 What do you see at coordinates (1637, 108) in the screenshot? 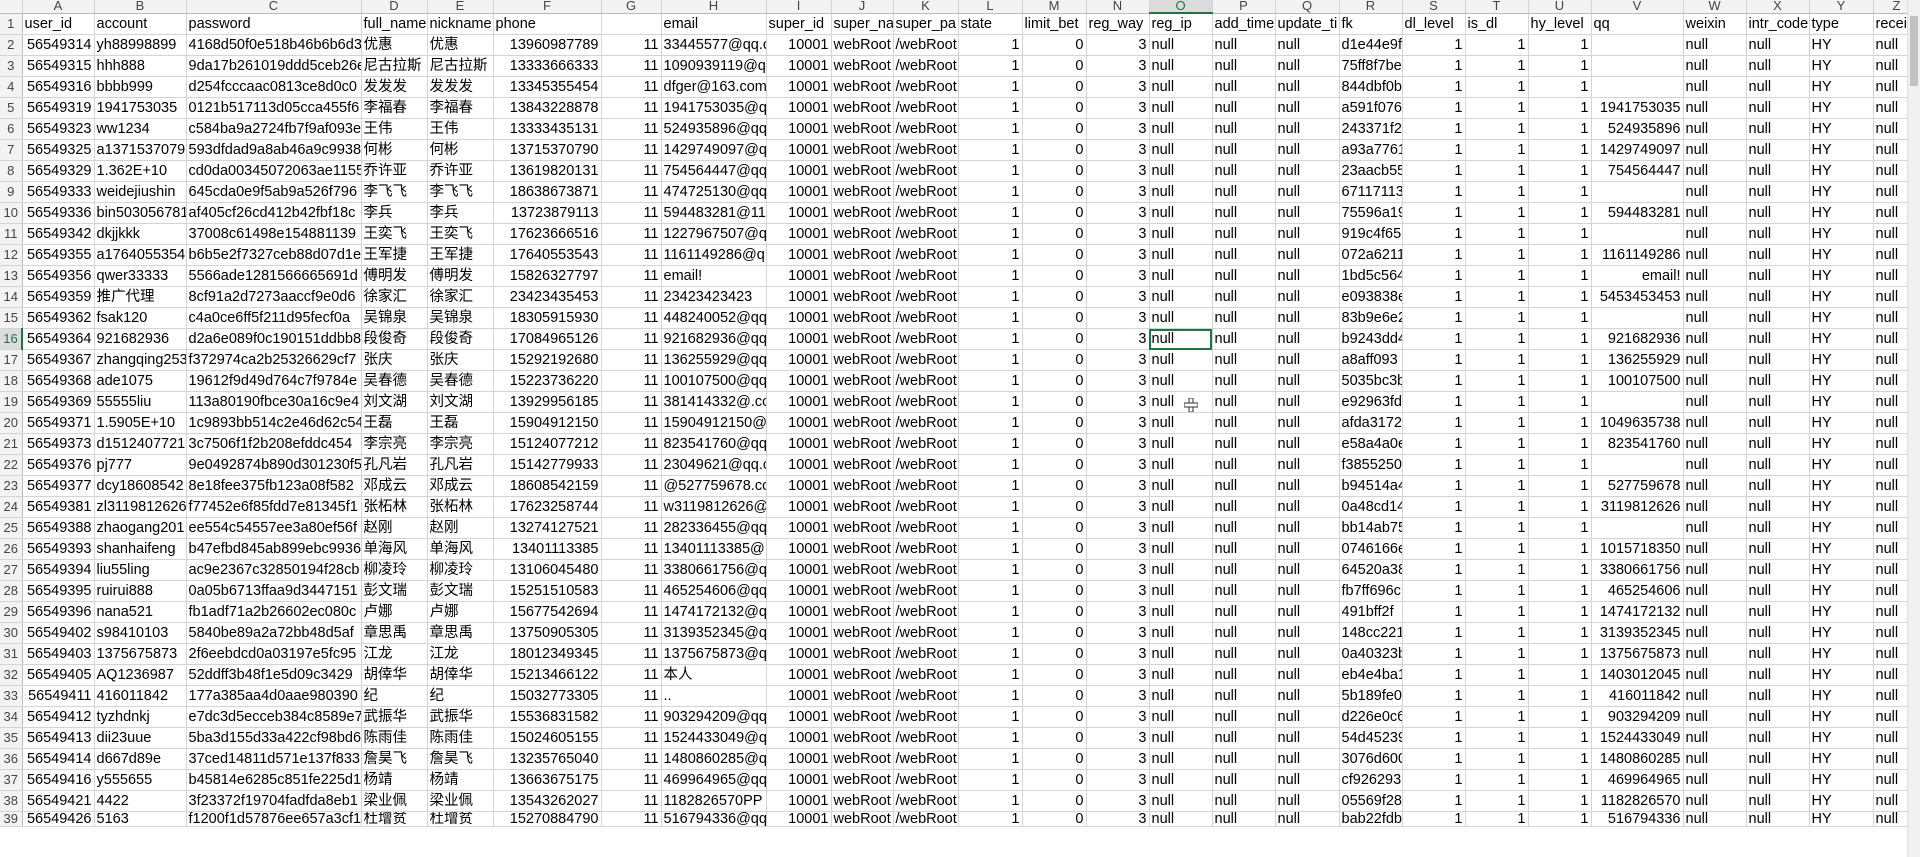
I see `cell-v5: 1941753035` at bounding box center [1637, 108].